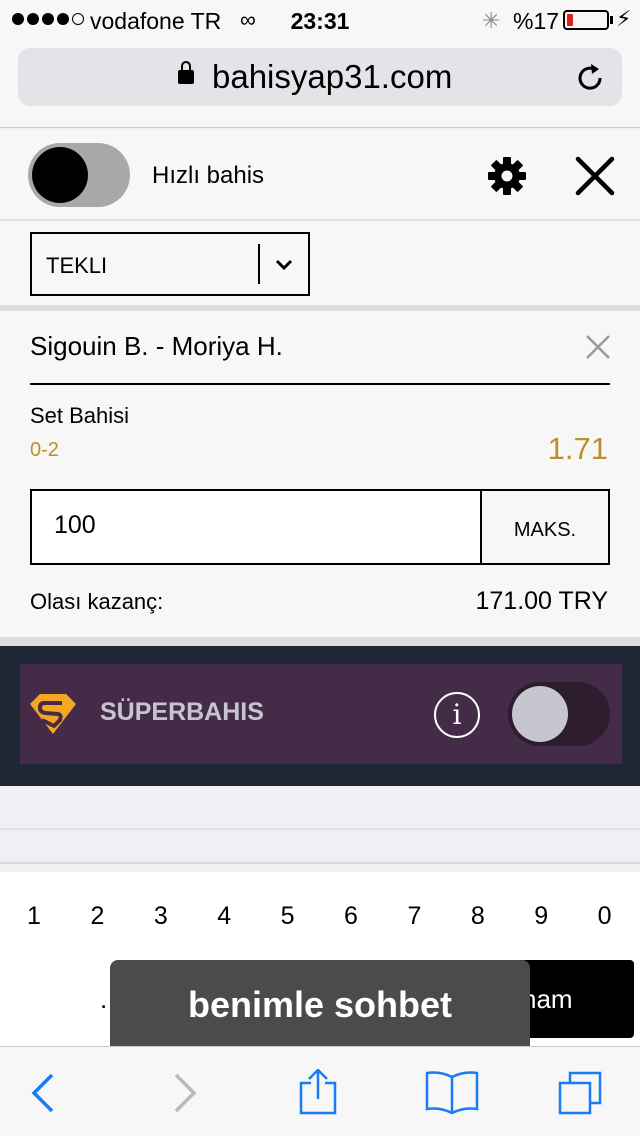 This screenshot has height=1136, width=640. I want to click on decimal-key: ., so click(103, 999).